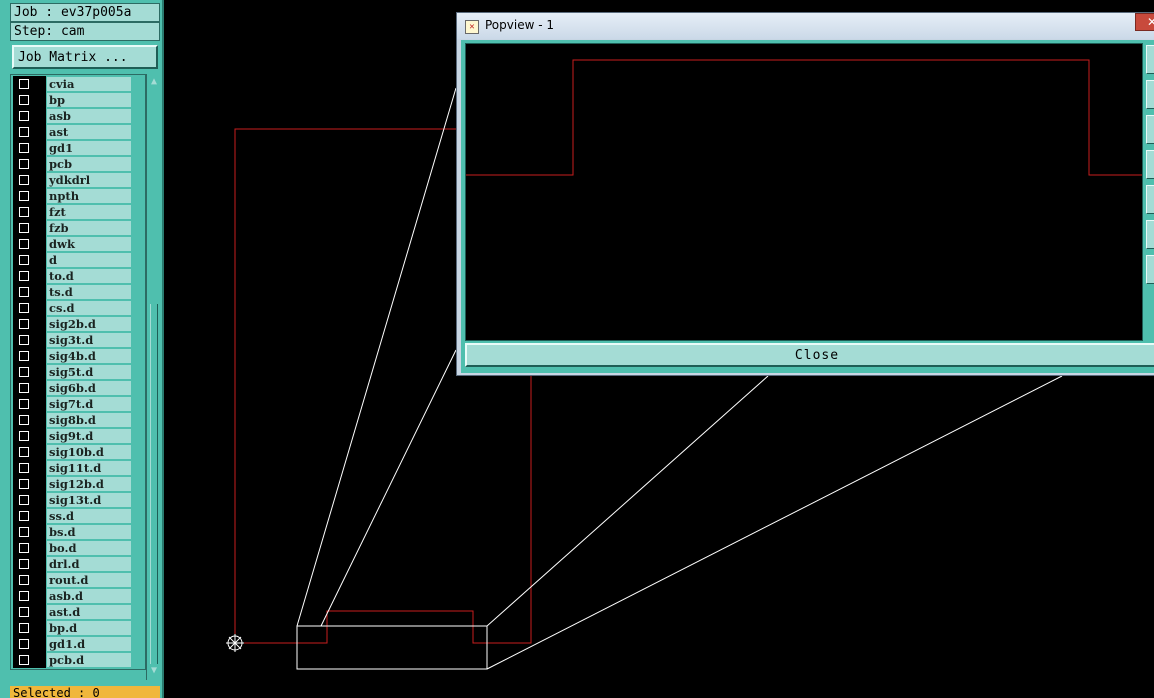 The height and width of the screenshot is (698, 1154). I want to click on layer-row: sig12b.d, so click(78, 484).